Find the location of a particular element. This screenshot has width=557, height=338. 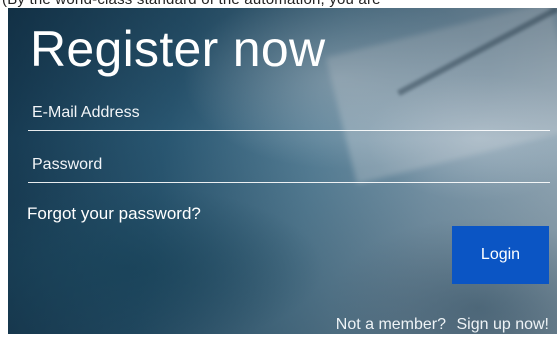

bottom-white-strip is located at coordinates (278, 336).